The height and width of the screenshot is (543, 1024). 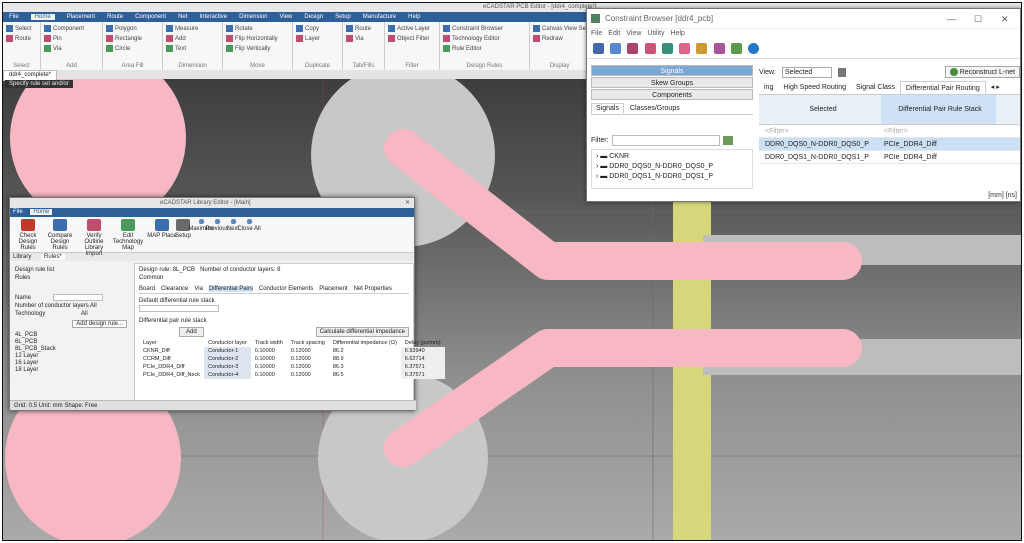 What do you see at coordinates (22, 257) in the screenshot?
I see `doc-tab-library: Library` at bounding box center [22, 257].